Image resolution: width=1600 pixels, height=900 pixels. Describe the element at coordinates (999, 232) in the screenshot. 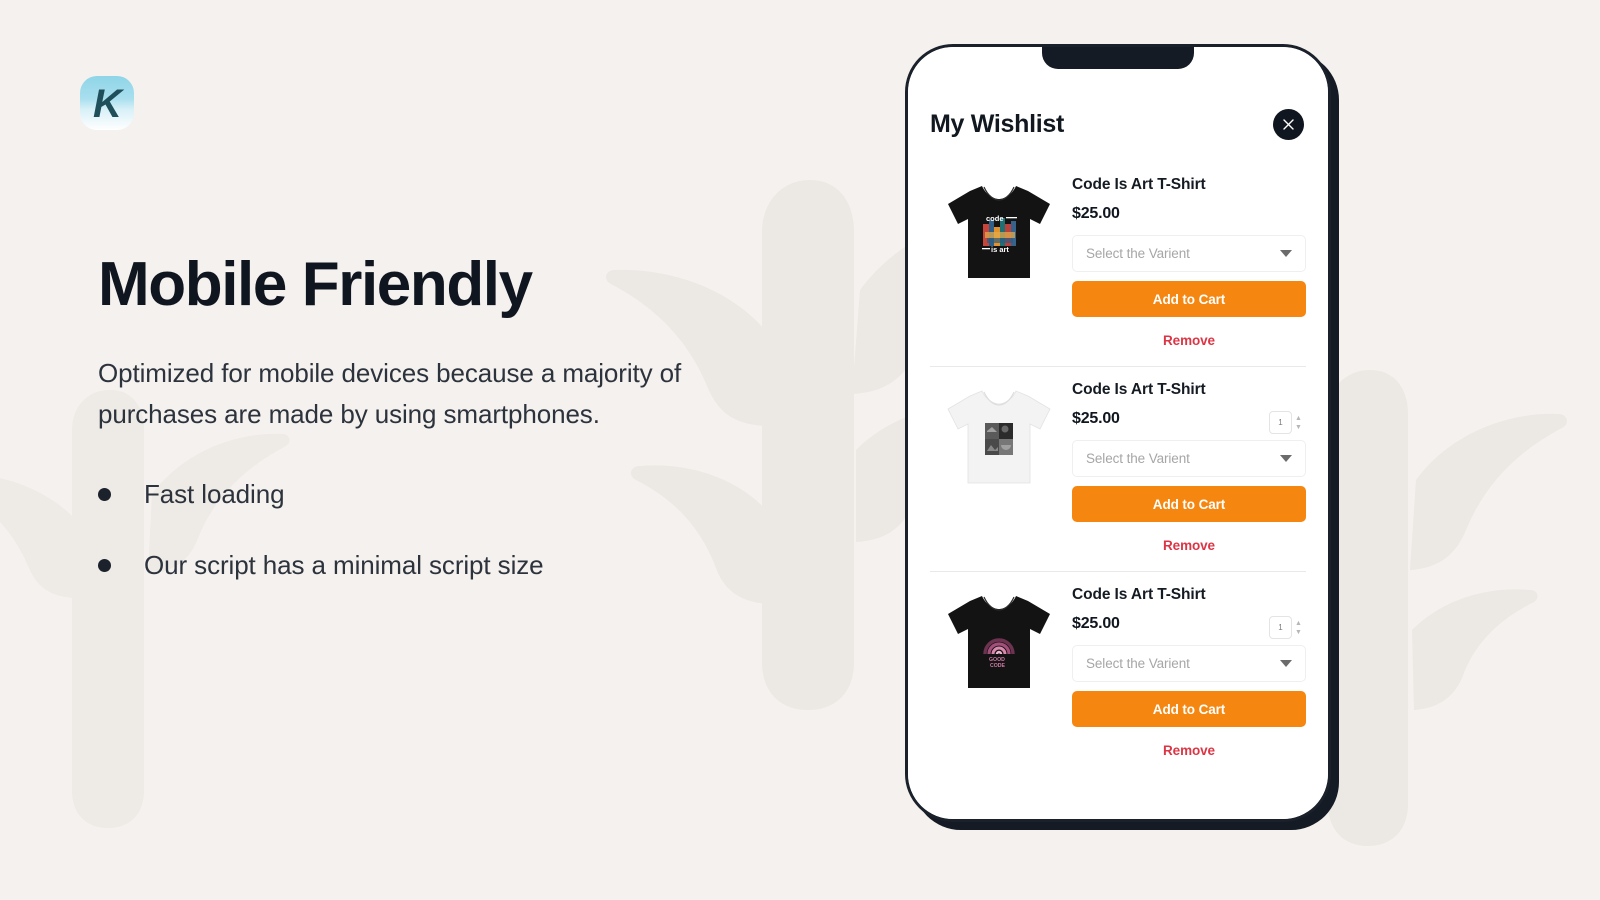

I see `tshirt-black-code-is-art-icon: code is art` at that location.